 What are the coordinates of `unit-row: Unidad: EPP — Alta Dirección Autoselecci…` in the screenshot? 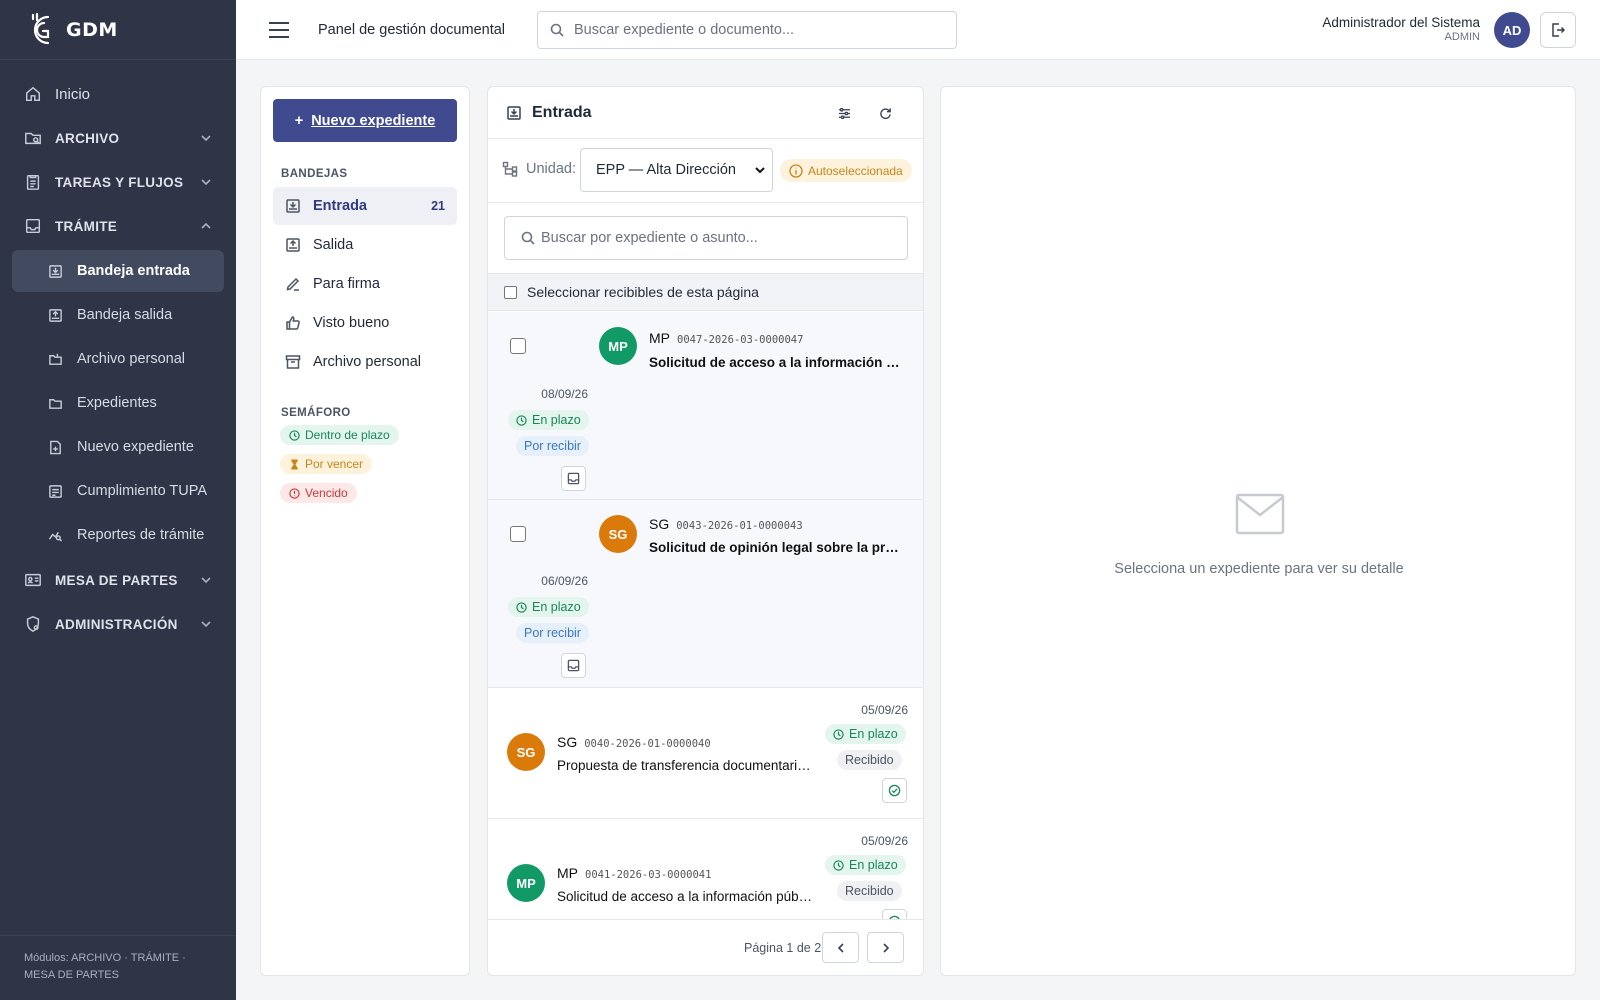 It's located at (705, 171).